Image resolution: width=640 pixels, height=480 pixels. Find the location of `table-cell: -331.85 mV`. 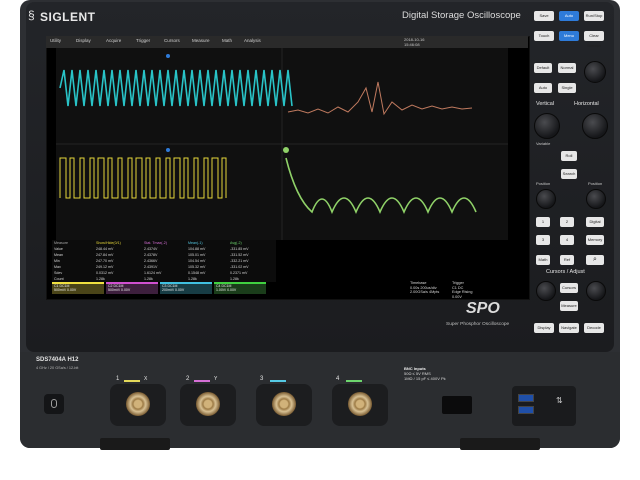

table-cell: -331.85 mV is located at coordinates (239, 249).